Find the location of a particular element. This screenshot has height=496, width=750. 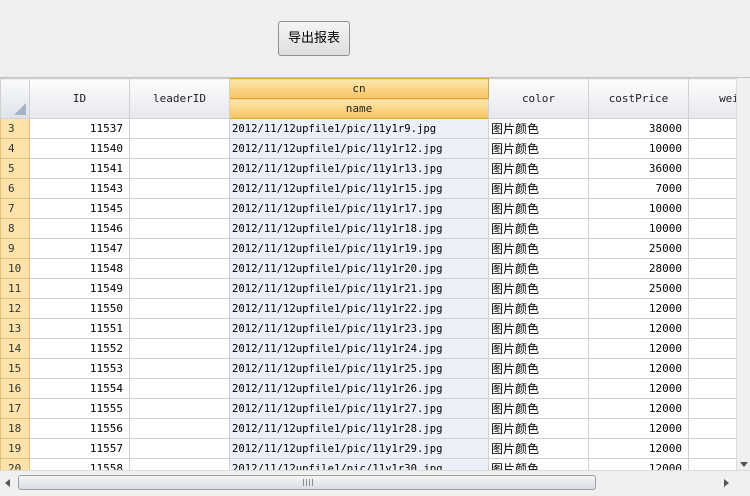

row-number: 9 is located at coordinates (15, 249).